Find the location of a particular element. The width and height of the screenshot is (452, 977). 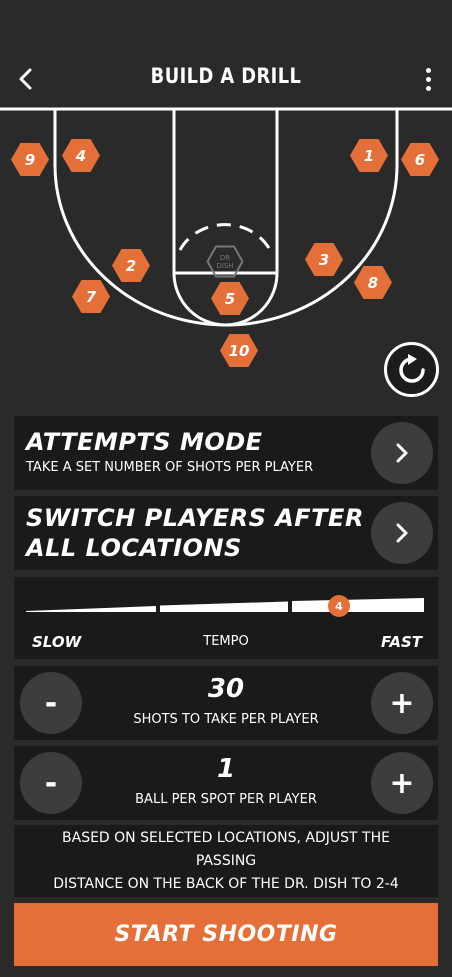

dish-label-line2: DISH is located at coordinates (225, 265).